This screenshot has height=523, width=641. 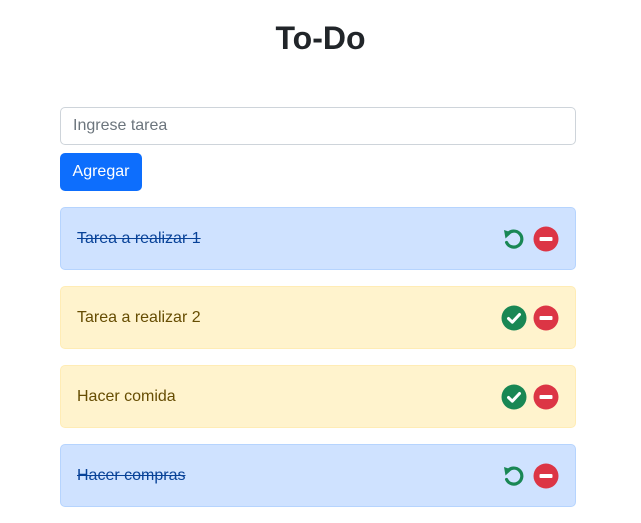 I want to click on task-item: Tarea a realizar 2, so click(x=318, y=317).